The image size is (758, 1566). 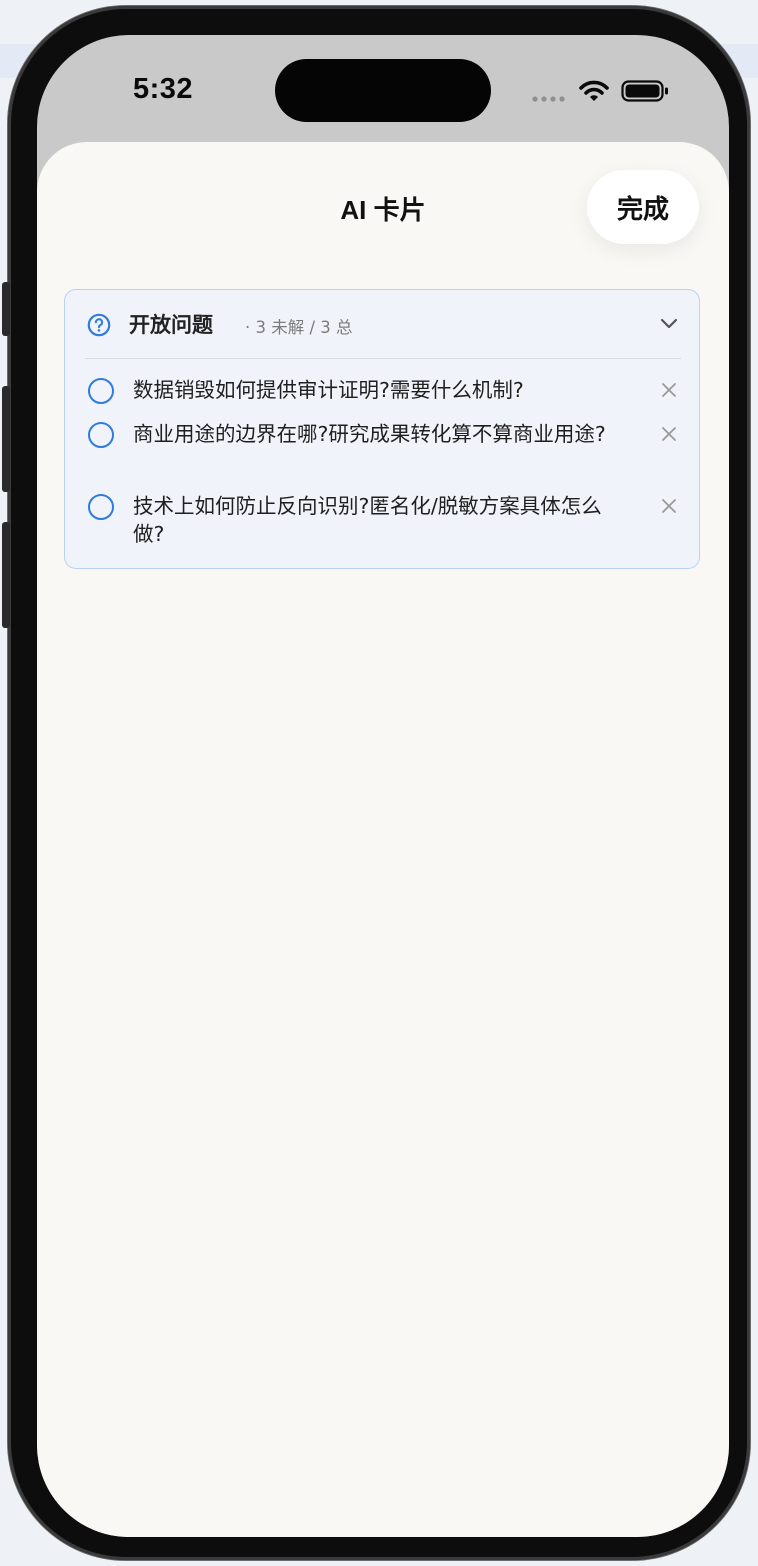 What do you see at coordinates (6, 575) in the screenshot?
I see `volume-down-button` at bounding box center [6, 575].